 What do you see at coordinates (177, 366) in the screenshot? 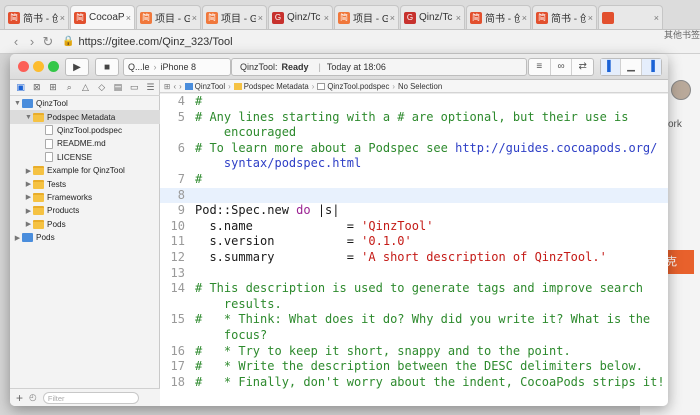
I see `line-number: 17` at bounding box center [177, 366].